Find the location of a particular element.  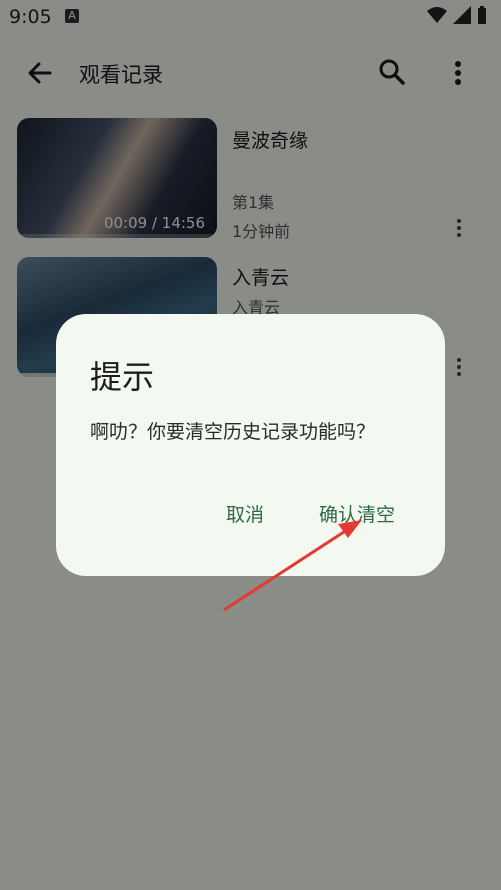

dialog-message: 啊叻？你要清空历史记录功能吗？ is located at coordinates (233, 432).